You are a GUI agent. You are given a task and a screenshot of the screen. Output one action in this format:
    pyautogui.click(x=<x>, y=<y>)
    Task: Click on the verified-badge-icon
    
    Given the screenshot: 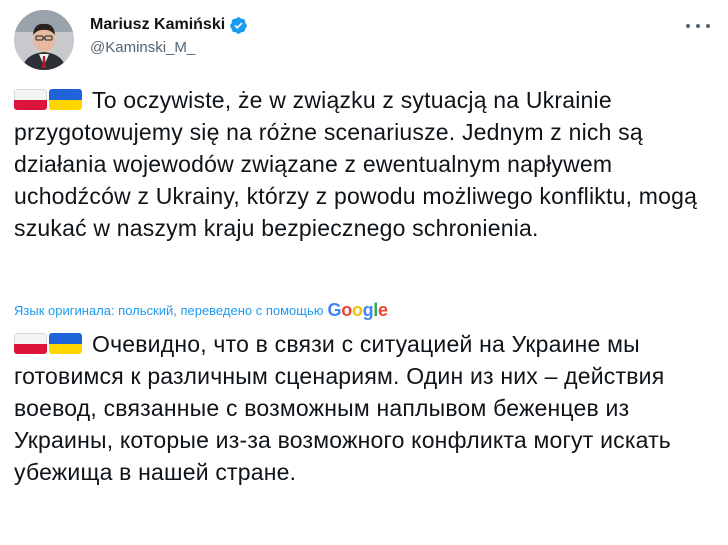 What is the action you would take?
    pyautogui.click(x=238, y=25)
    